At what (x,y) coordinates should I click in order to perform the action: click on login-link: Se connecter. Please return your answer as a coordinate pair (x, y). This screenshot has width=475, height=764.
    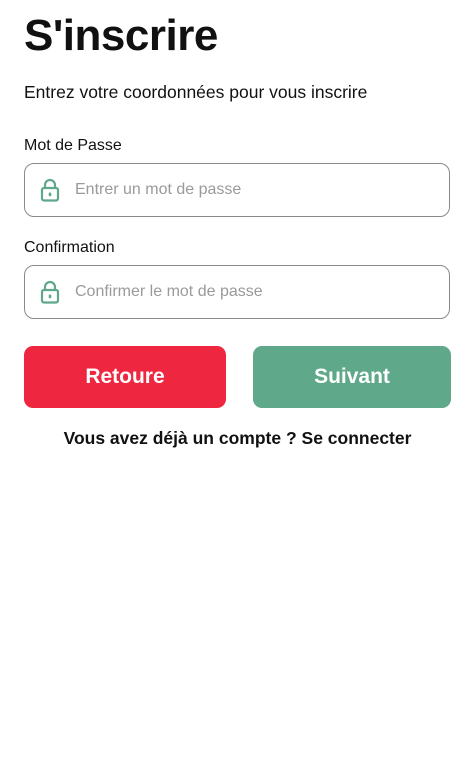
    Looking at the image, I should click on (357, 438).